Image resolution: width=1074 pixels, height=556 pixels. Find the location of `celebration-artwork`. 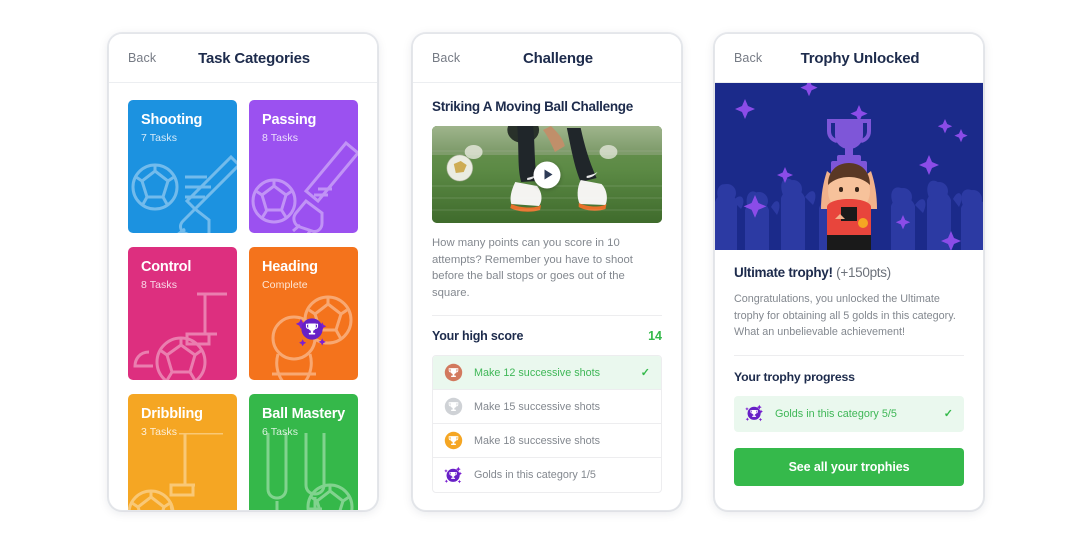

celebration-artwork is located at coordinates (849, 166).